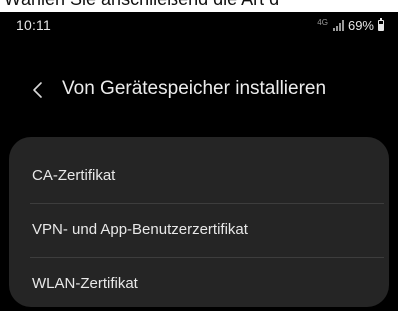  I want to click on list-item-label: WLAN-Zertifikat, so click(85, 283).